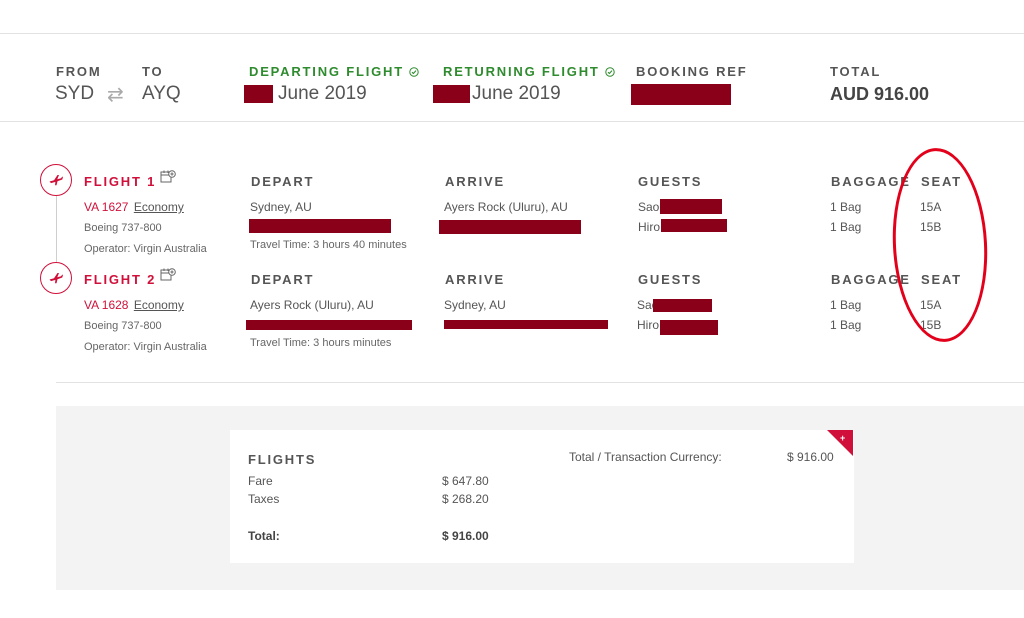  I want to click on flight-1-title: FLIGHT 1, so click(120, 181).